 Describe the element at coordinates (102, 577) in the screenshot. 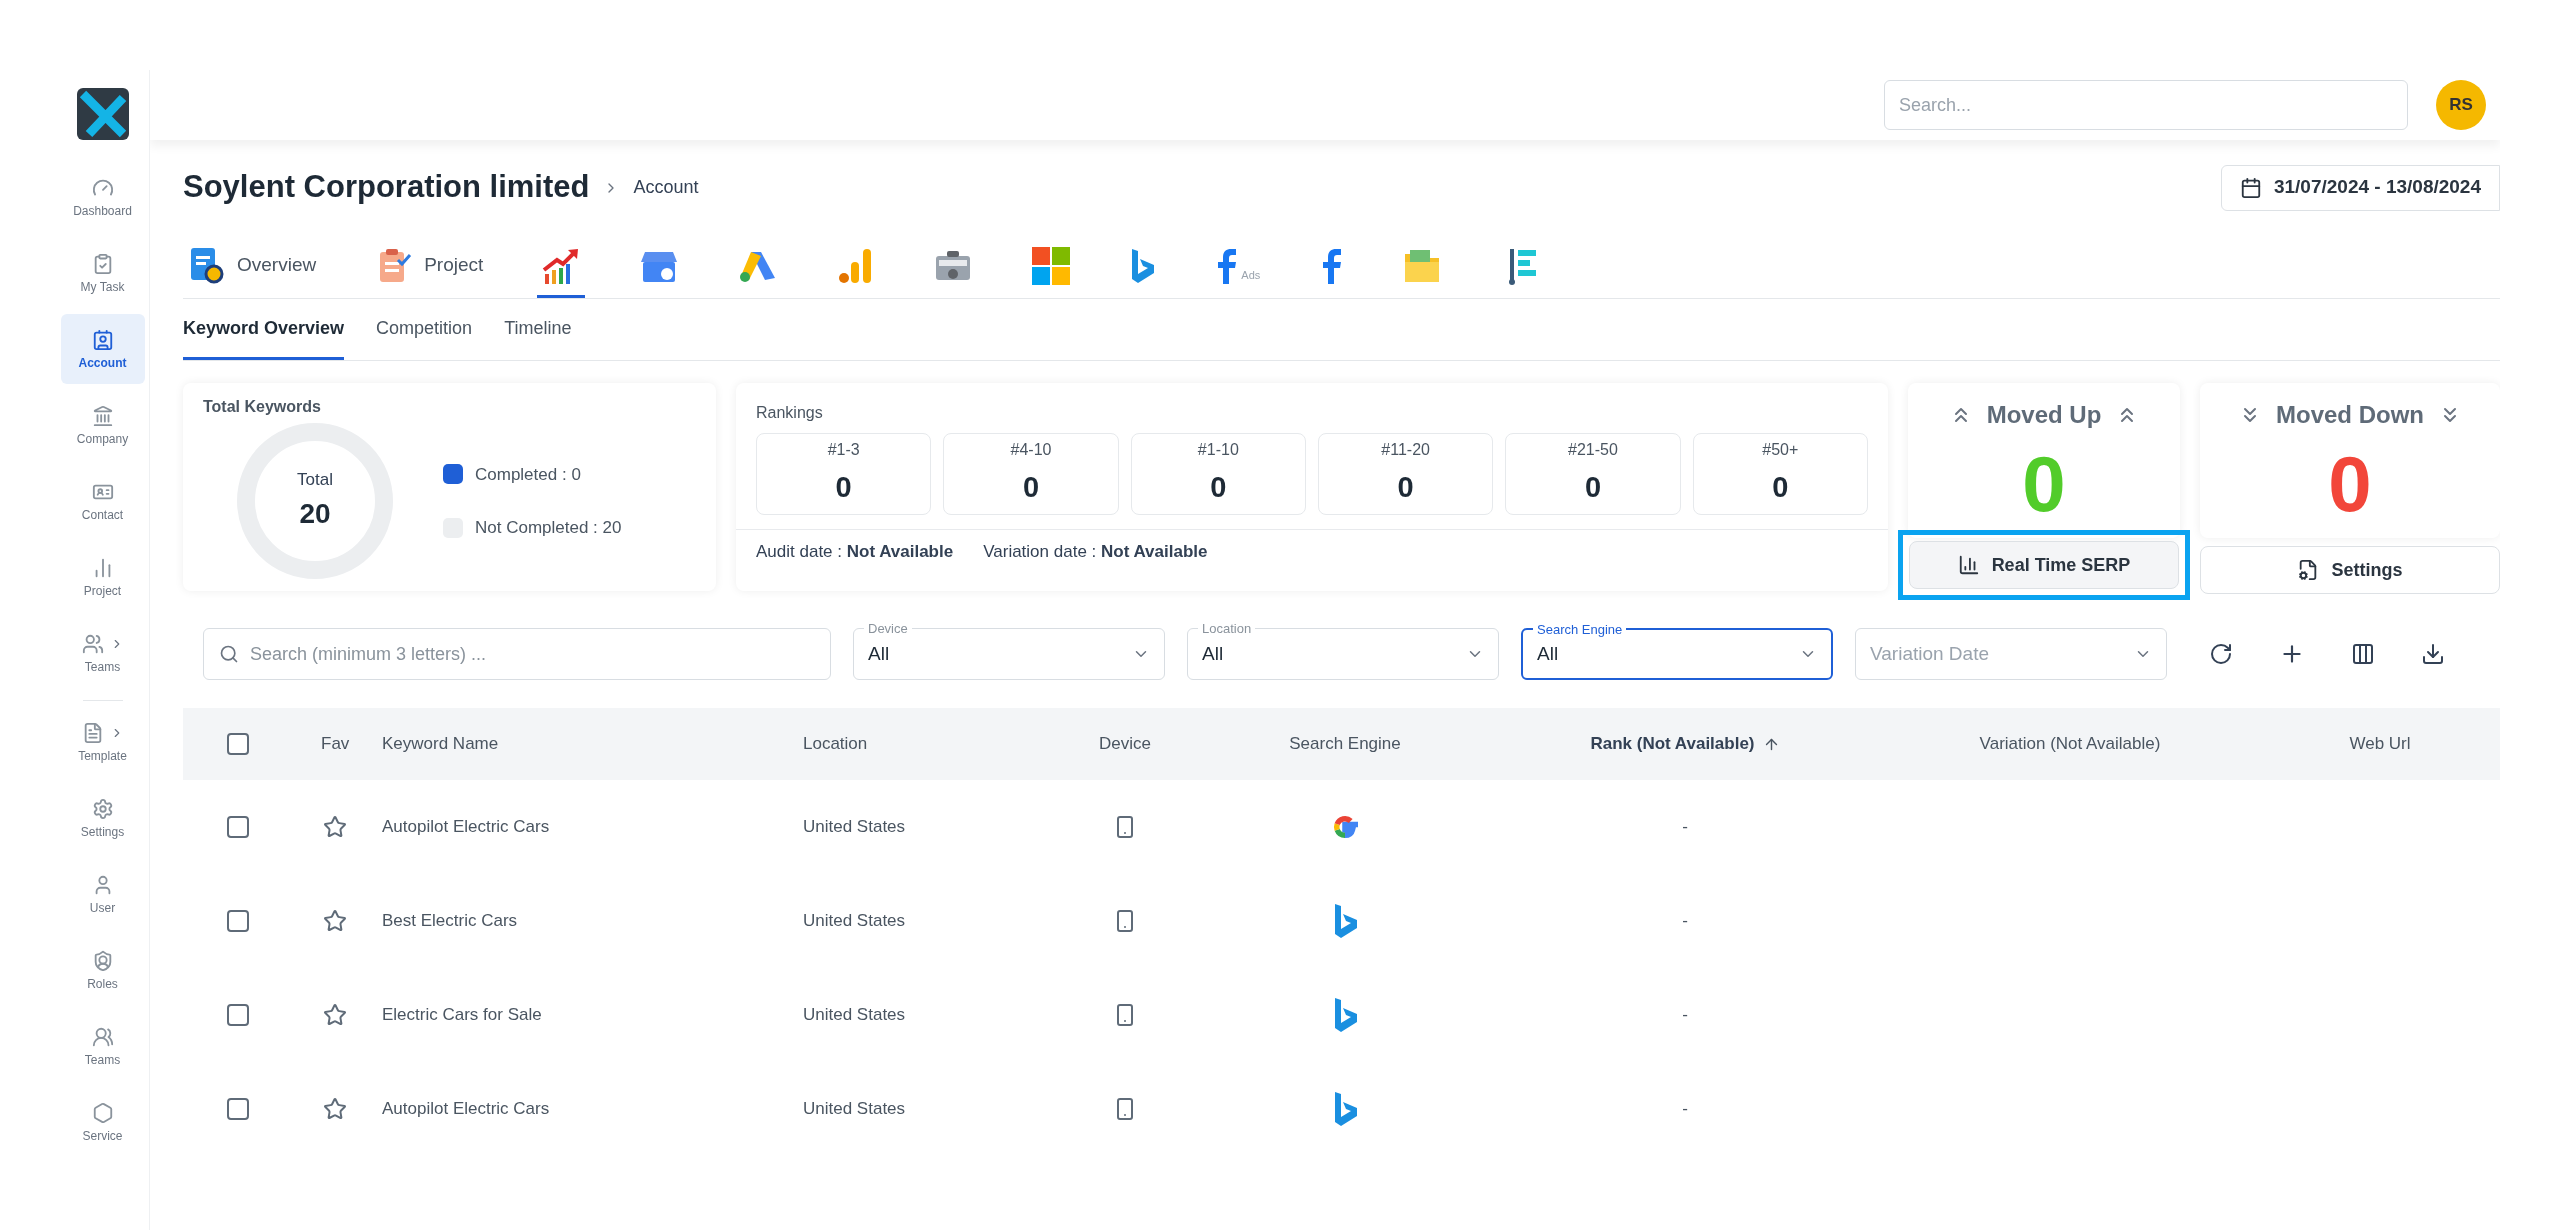

I see `sidebar-item: Project` at that location.